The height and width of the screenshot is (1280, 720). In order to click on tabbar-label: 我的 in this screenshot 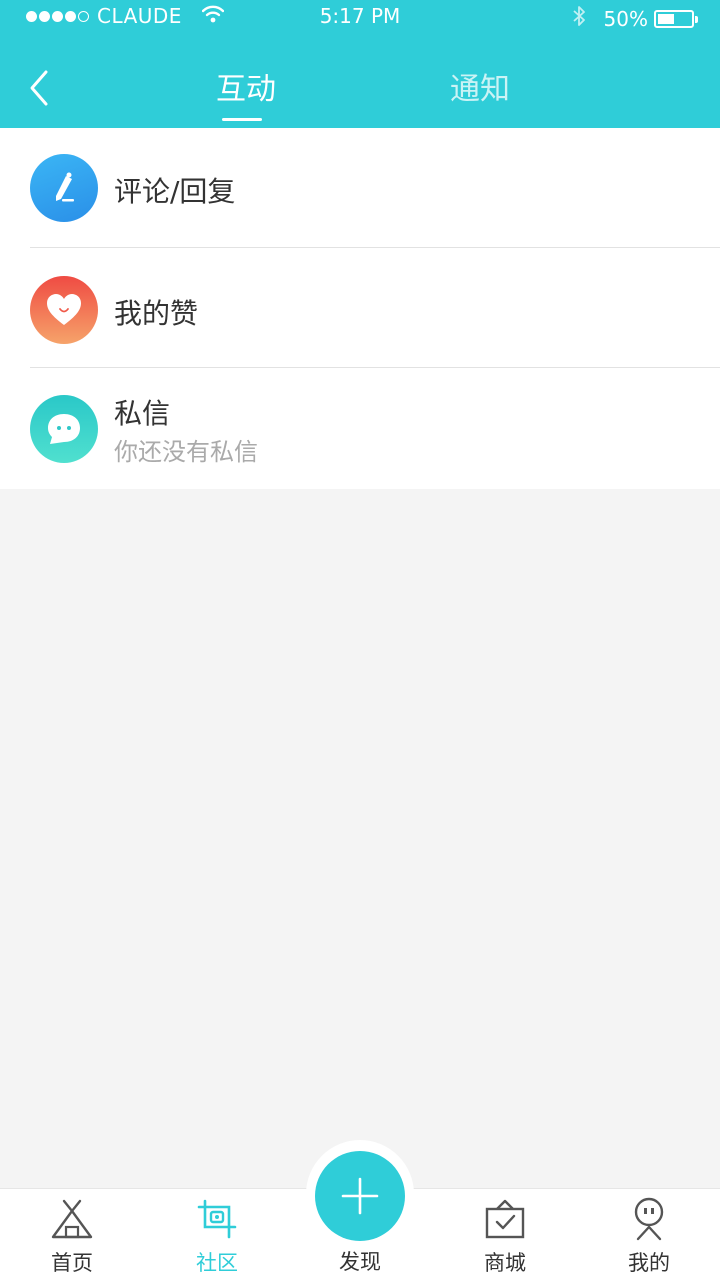, I will do `click(649, 1263)`.